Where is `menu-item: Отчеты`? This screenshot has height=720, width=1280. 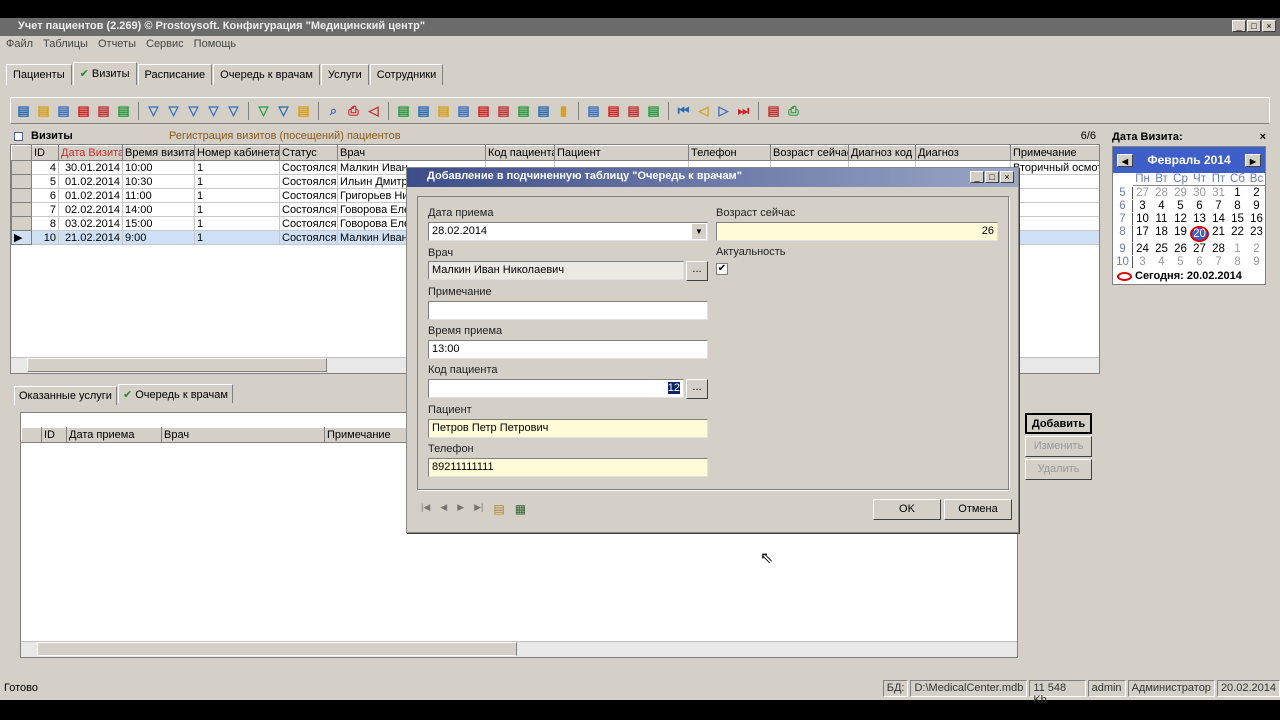
menu-item: Отчеты is located at coordinates (117, 46).